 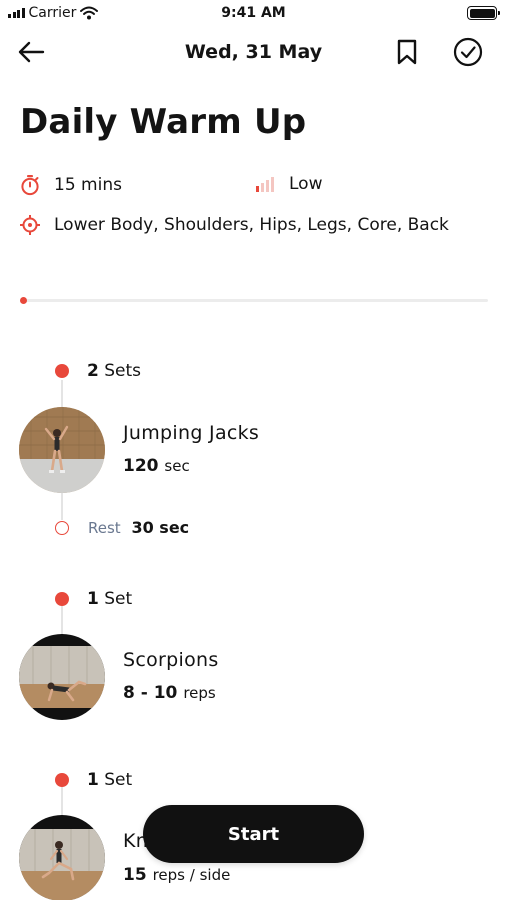 I want to click on rest-label: Rest, so click(x=104, y=528).